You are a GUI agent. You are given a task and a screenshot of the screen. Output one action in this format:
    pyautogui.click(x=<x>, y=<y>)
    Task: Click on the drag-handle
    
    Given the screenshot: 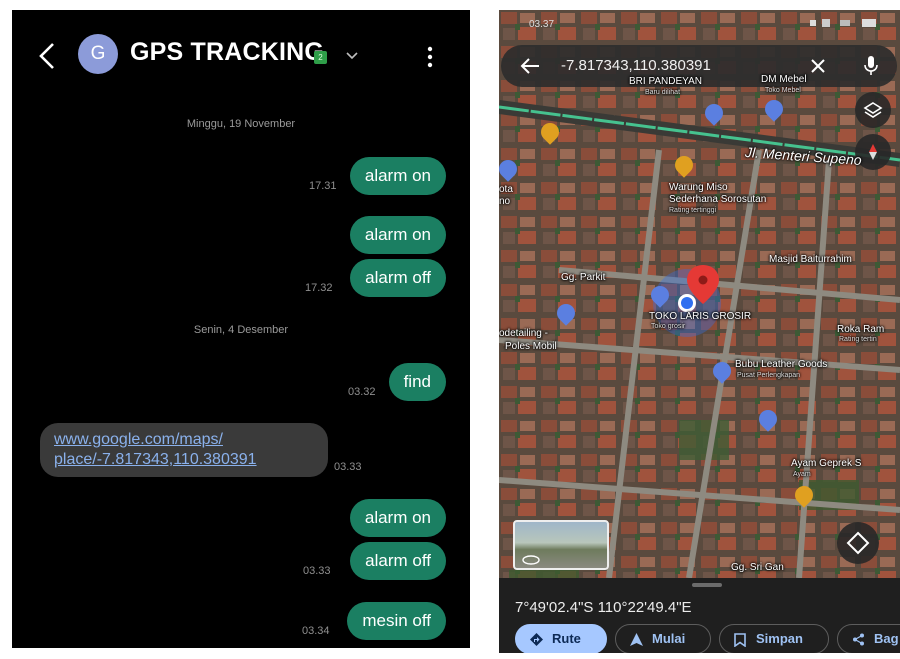 What is the action you would take?
    pyautogui.click(x=707, y=585)
    